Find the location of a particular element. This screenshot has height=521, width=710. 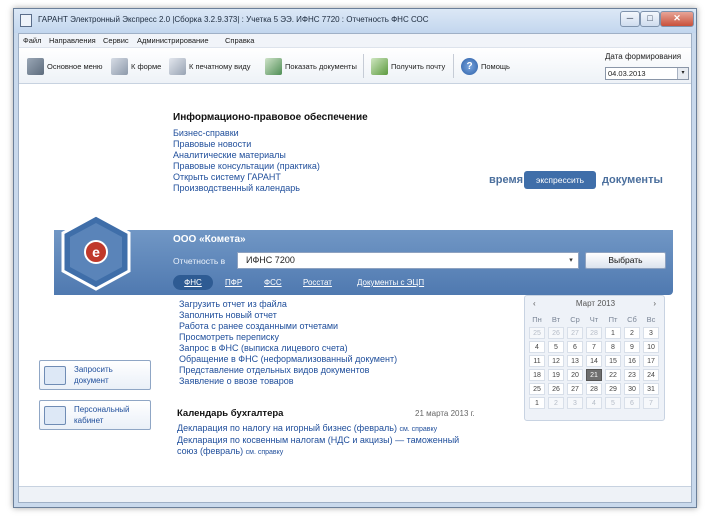

promo-text-right: документы is located at coordinates (632, 180).